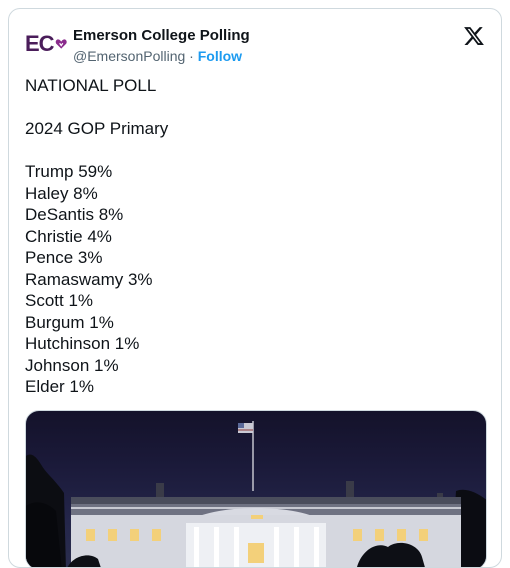 The image size is (510, 568). Describe the element at coordinates (61, 193) in the screenshot. I see `result-line: Haley 8%` at that location.